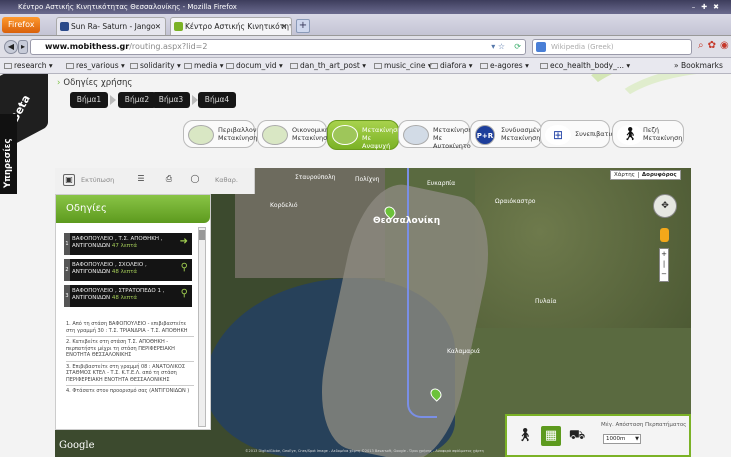 The height and width of the screenshot is (457, 731). What do you see at coordinates (169, 180) in the screenshot?
I see `printer-icon: ⎙` at bounding box center [169, 180].